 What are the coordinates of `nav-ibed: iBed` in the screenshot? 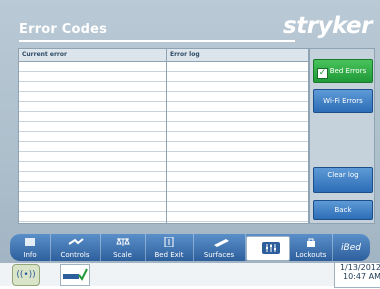 It's located at (351, 247).